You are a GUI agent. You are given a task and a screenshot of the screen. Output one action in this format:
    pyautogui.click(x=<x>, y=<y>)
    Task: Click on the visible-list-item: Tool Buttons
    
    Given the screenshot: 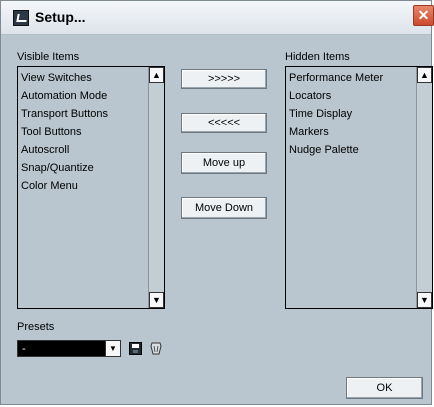 What is the action you would take?
    pyautogui.click(x=64, y=132)
    